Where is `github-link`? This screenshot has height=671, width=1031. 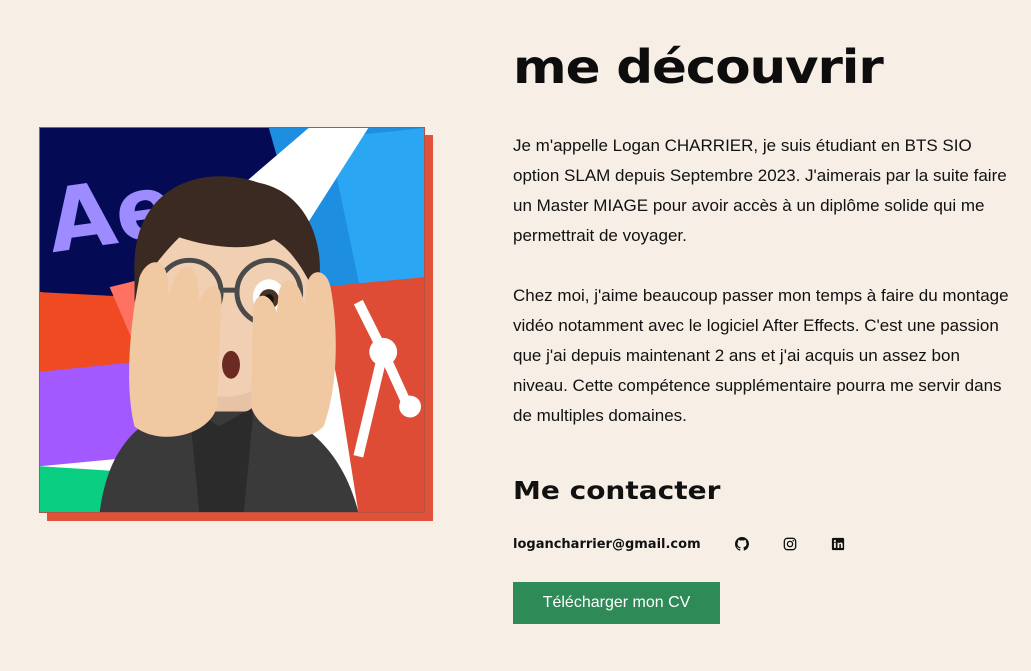
github-link is located at coordinates (741, 544).